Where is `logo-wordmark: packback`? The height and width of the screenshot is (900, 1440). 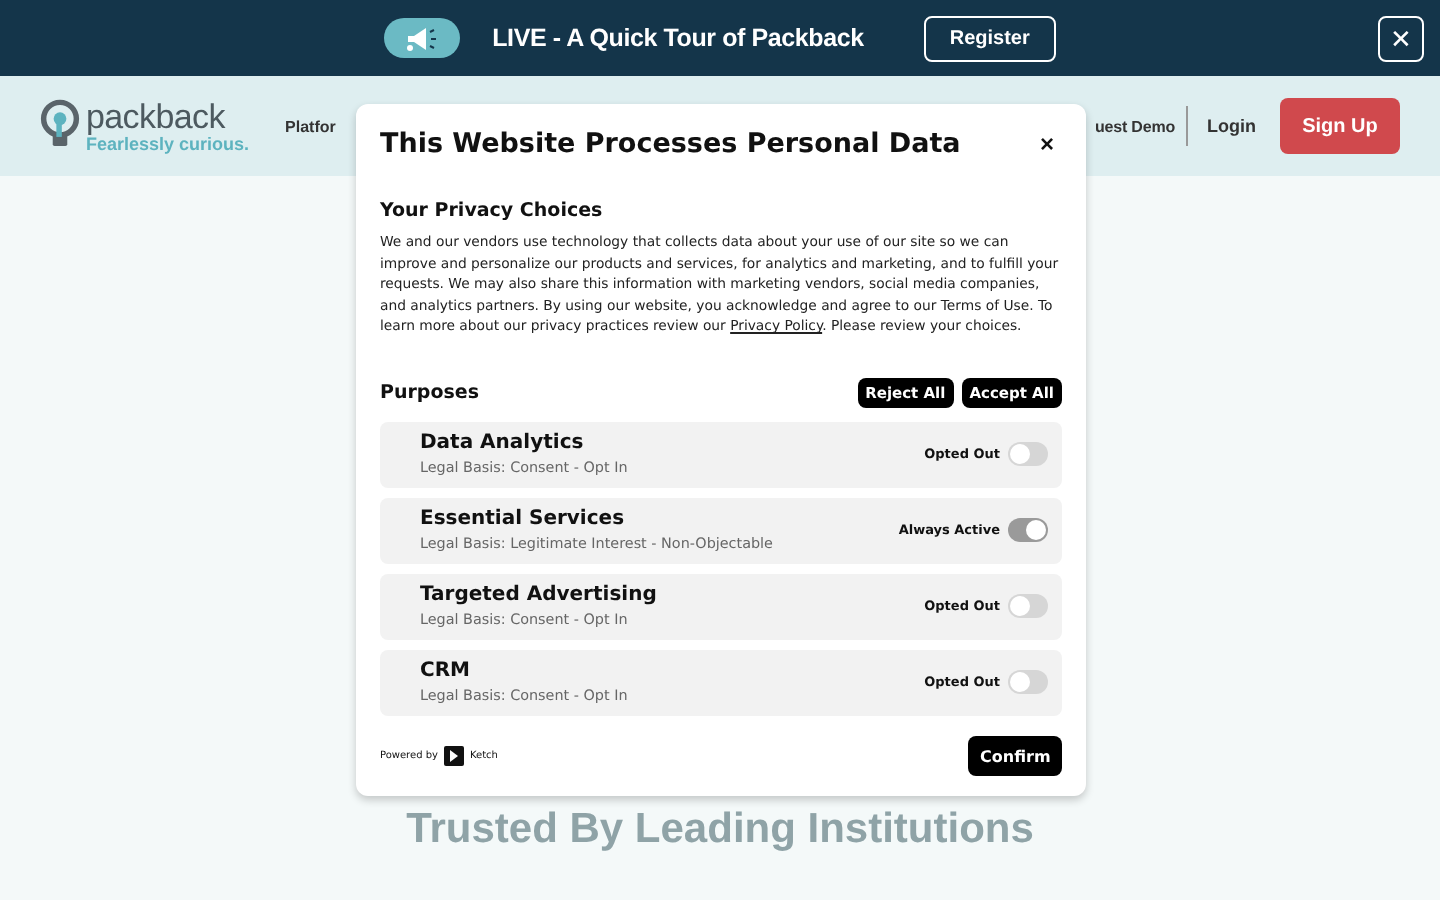
logo-wordmark: packback is located at coordinates (157, 116).